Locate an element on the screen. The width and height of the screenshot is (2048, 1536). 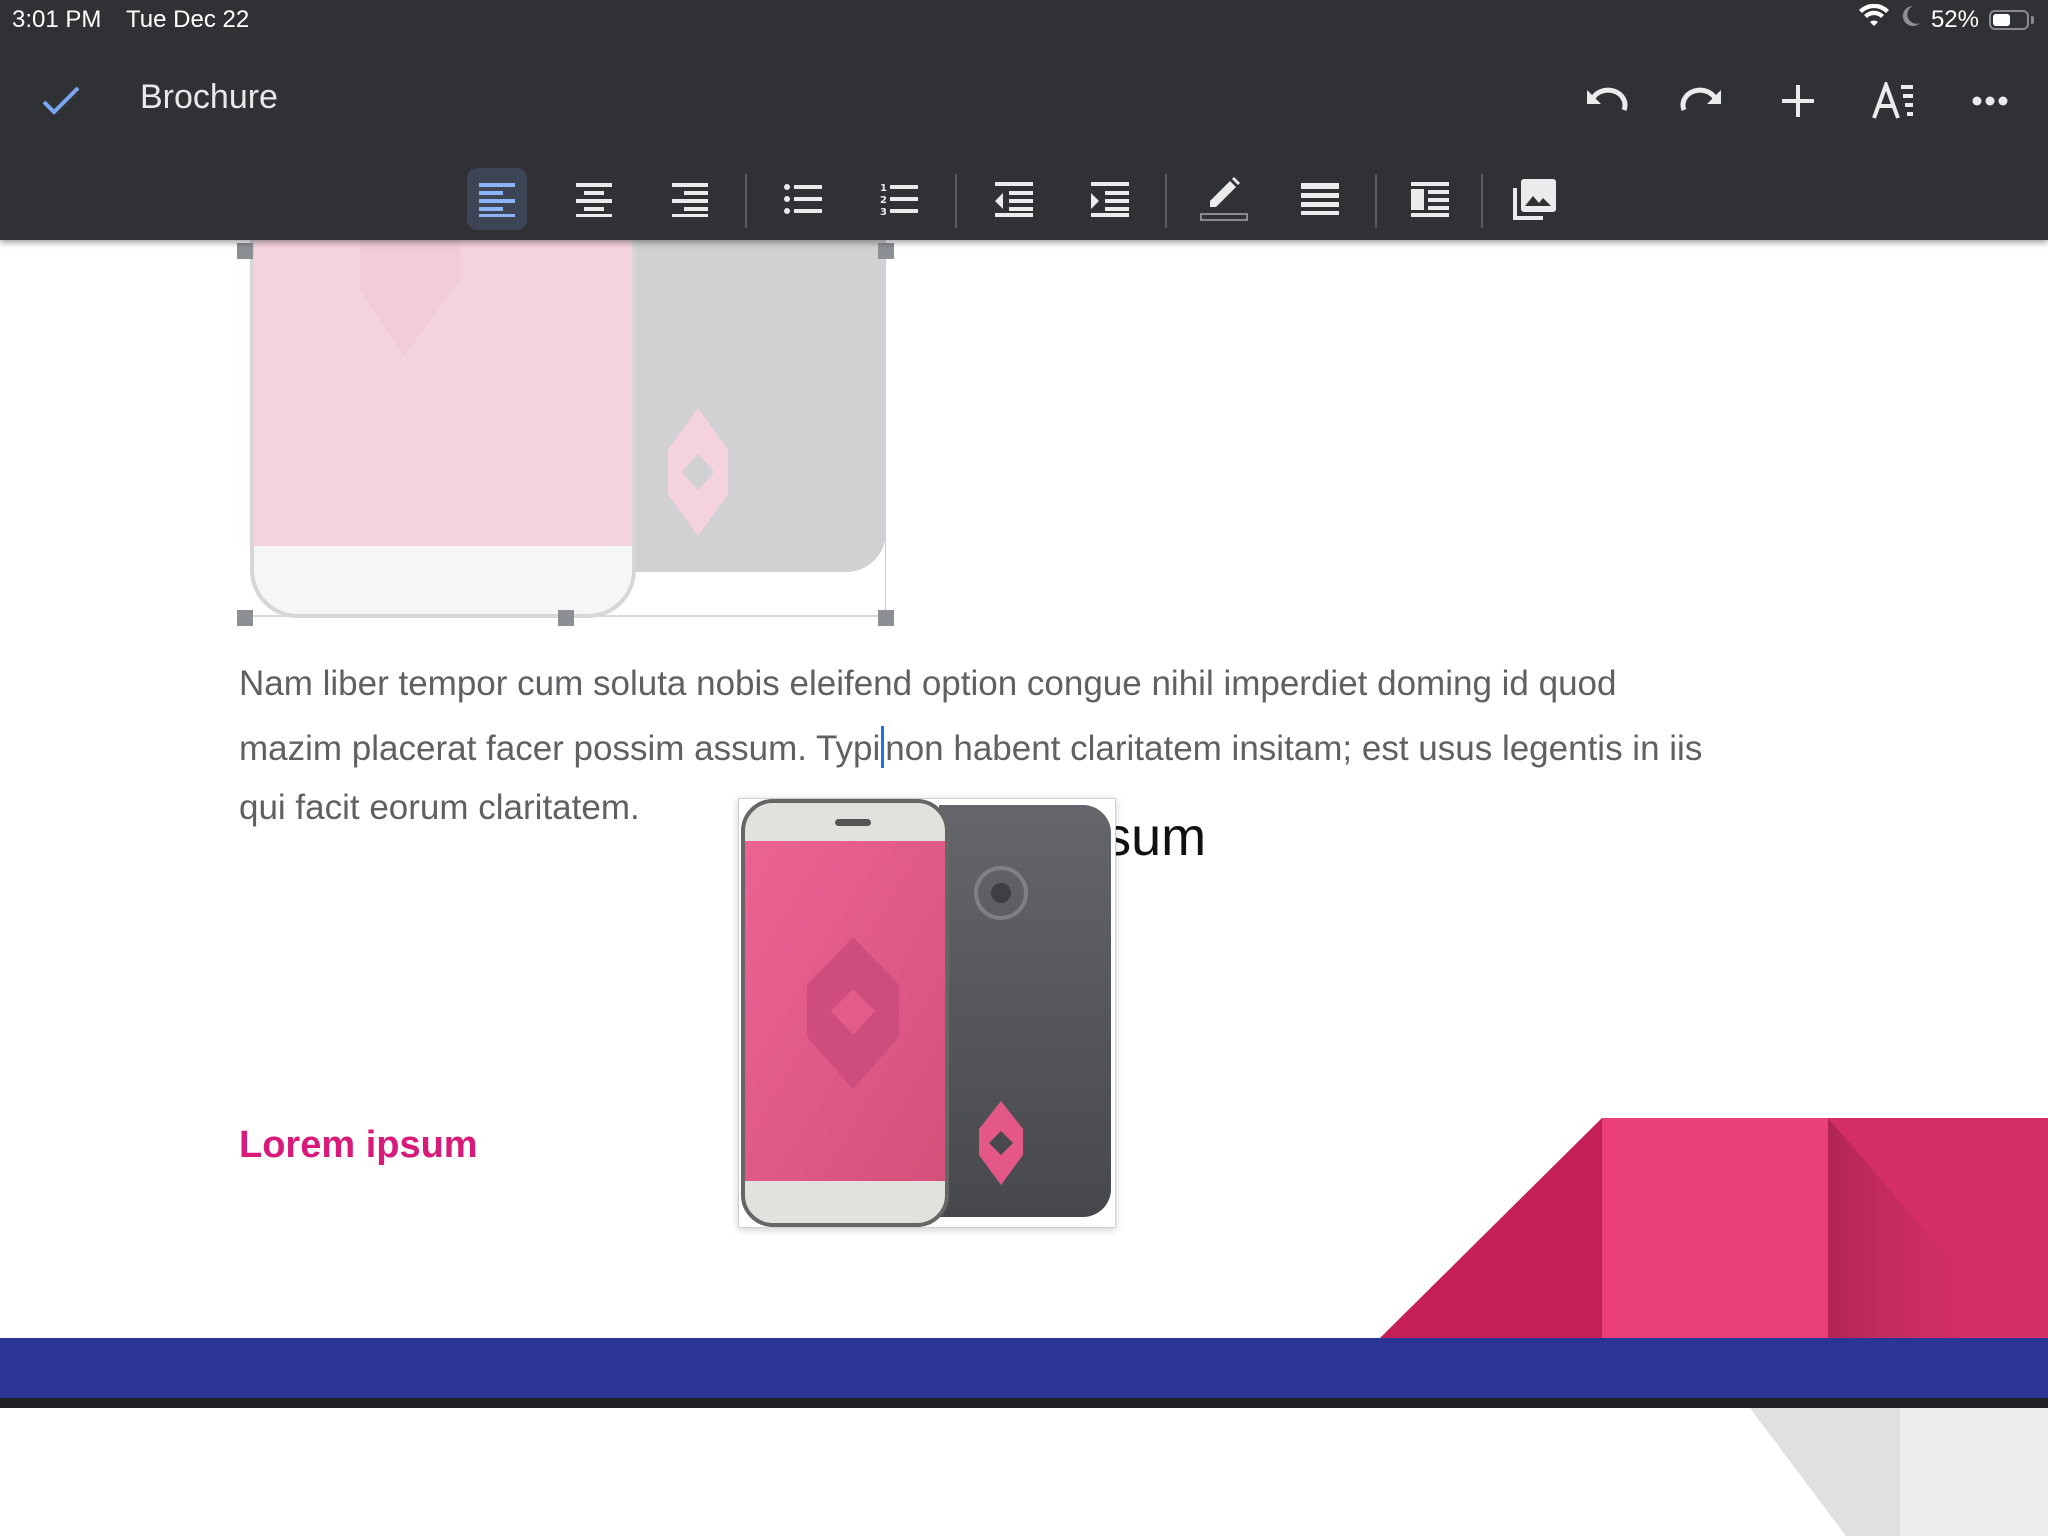
align-center-icon is located at coordinates (594, 200).